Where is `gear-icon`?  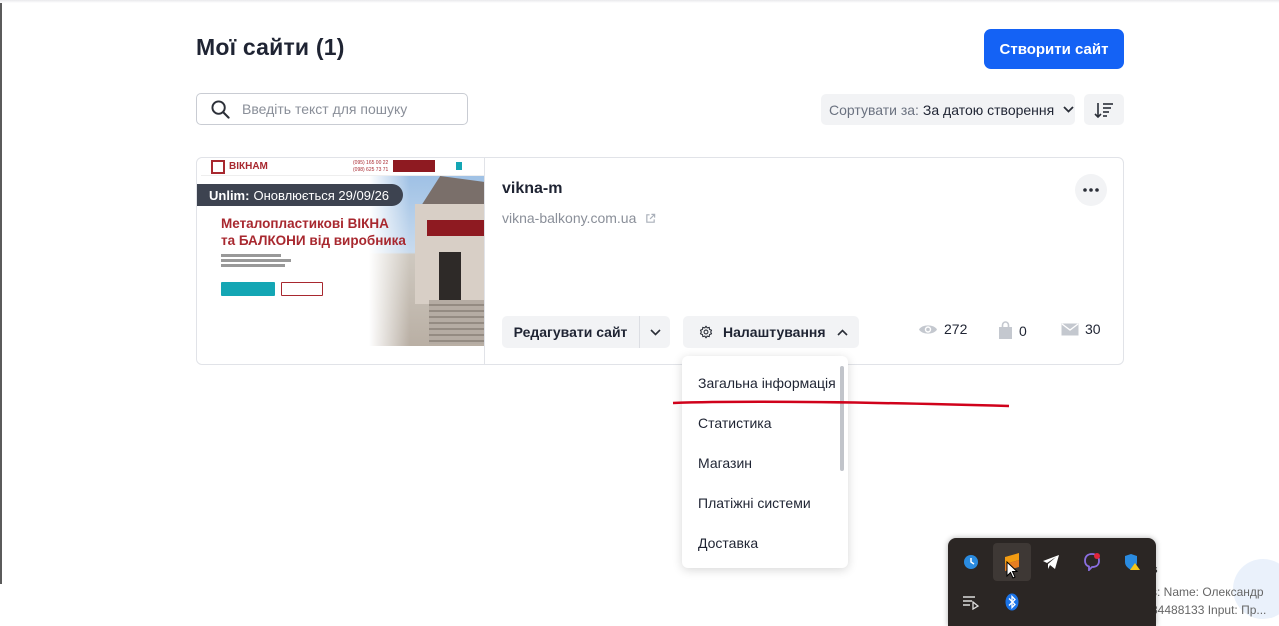
gear-icon is located at coordinates (706, 332).